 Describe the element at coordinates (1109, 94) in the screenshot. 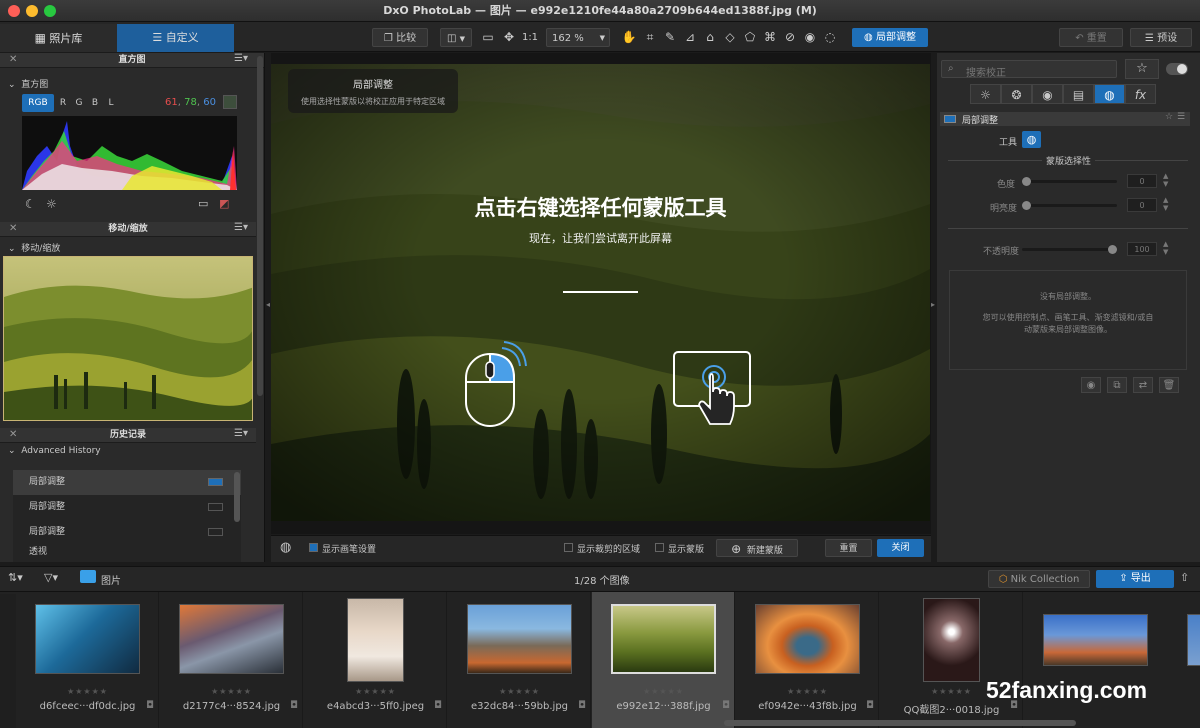

I see `local-palette-icon: ◍` at that location.